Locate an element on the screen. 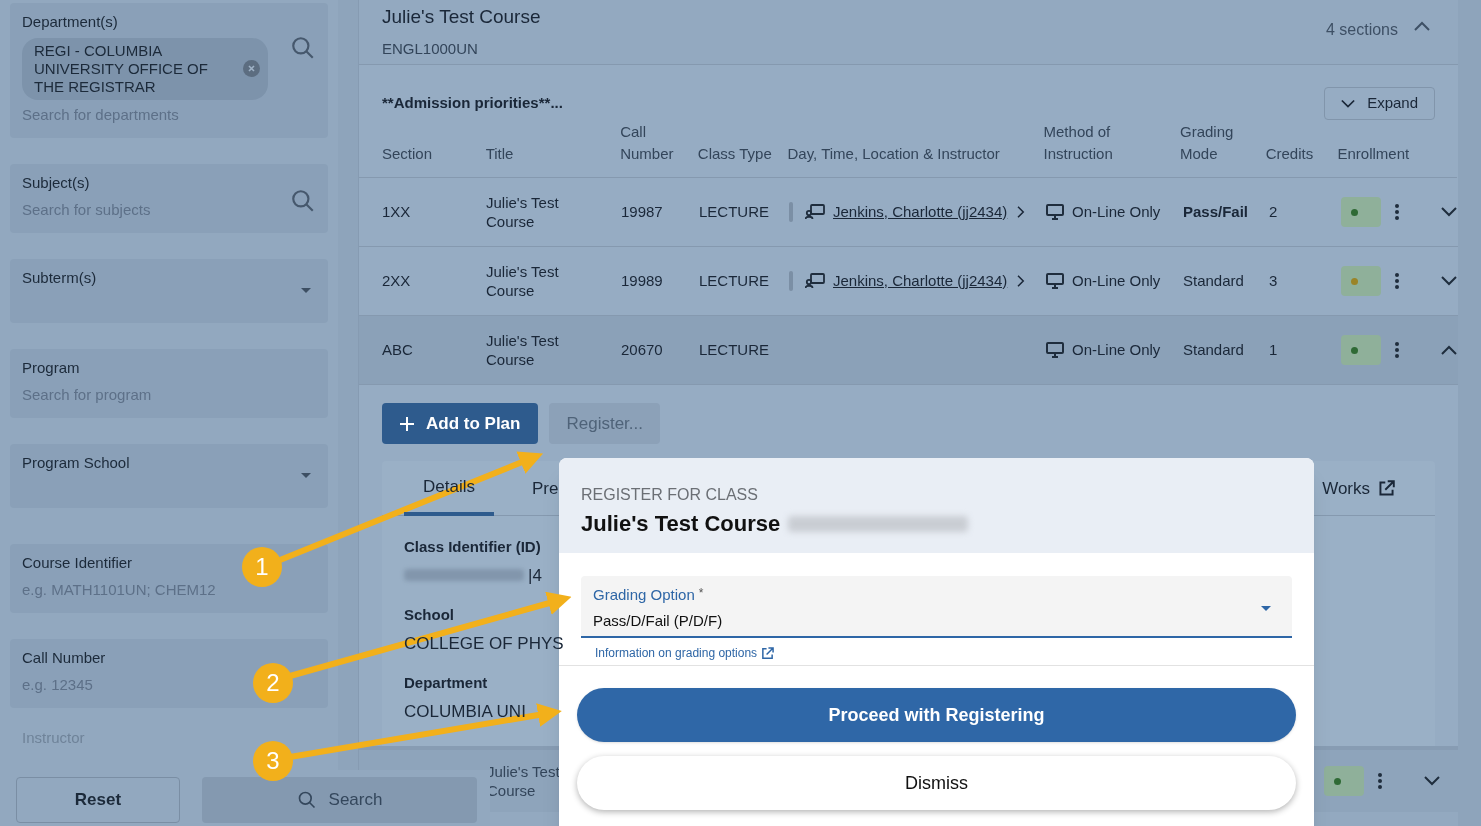 The width and height of the screenshot is (1481, 826). table-cell-text: 19987 is located at coordinates (642, 211).